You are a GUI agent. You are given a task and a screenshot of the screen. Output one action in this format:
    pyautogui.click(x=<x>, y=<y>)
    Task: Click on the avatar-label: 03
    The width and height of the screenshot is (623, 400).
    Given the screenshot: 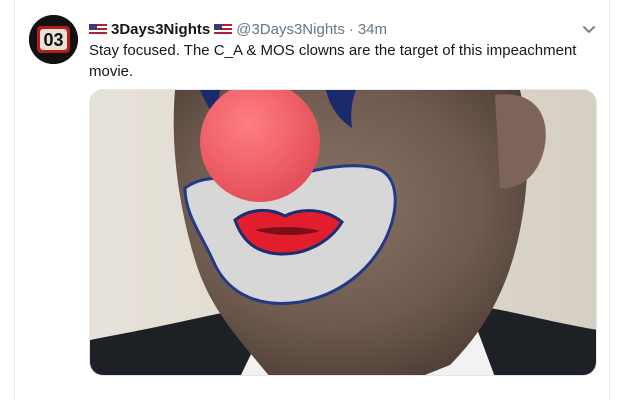 What is the action you would take?
    pyautogui.click(x=53, y=40)
    